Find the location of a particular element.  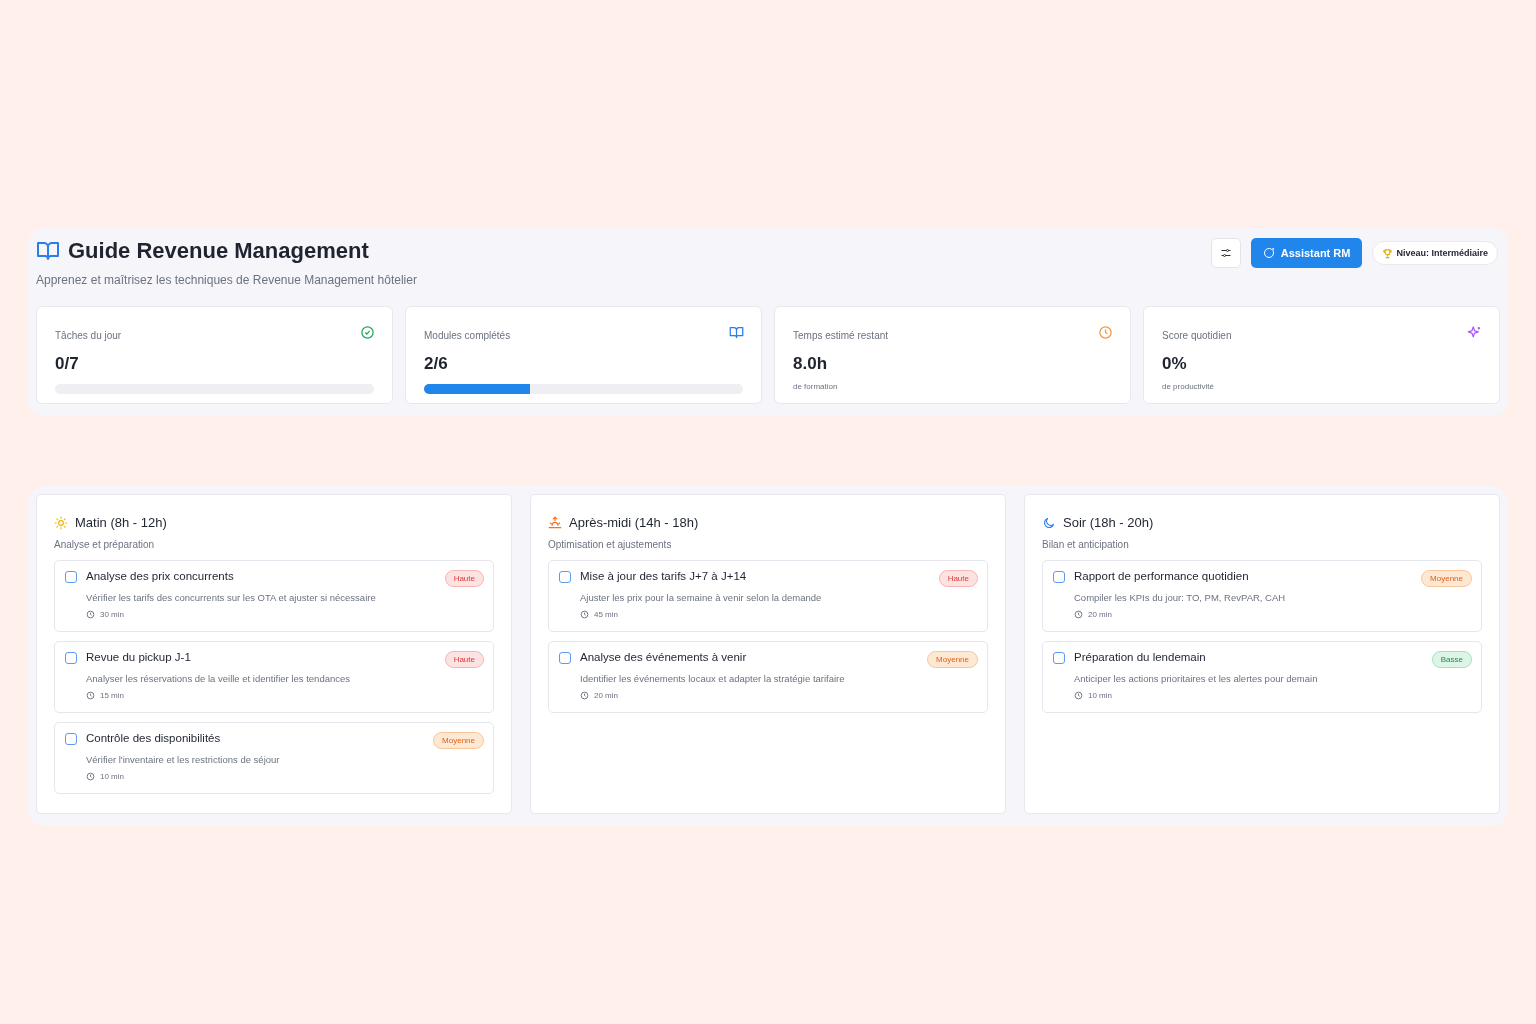

task-duration: 15 min is located at coordinates (112, 695).